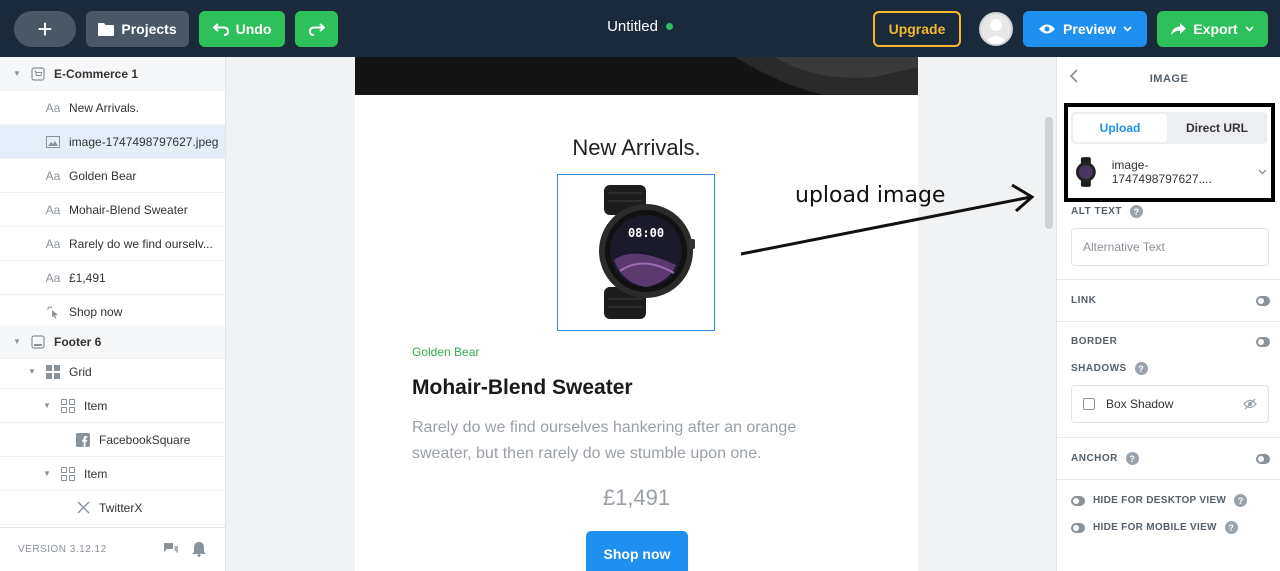  Describe the element at coordinates (112, 278) in the screenshot. I see `layer-item: Aa £1,491` at that location.